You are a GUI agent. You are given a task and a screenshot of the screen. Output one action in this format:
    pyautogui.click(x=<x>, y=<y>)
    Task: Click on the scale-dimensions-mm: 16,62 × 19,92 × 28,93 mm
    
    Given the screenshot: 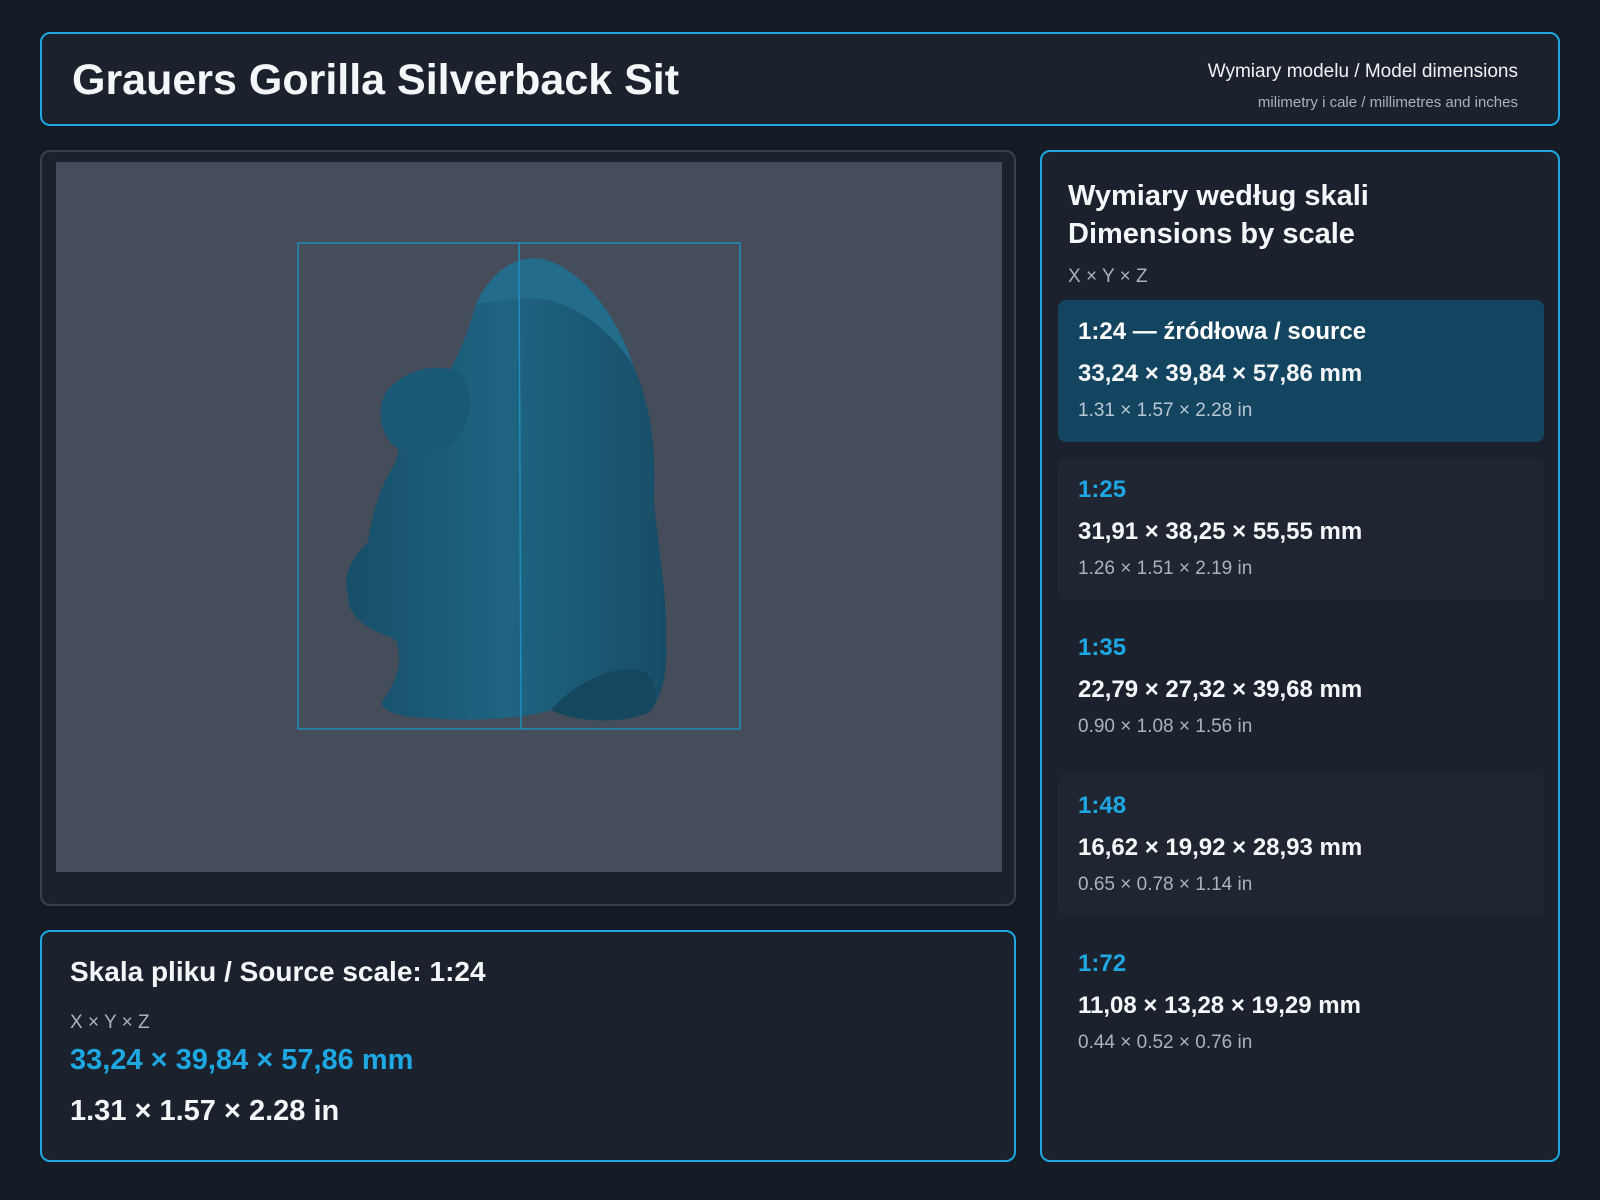 What is the action you would take?
    pyautogui.click(x=1220, y=847)
    